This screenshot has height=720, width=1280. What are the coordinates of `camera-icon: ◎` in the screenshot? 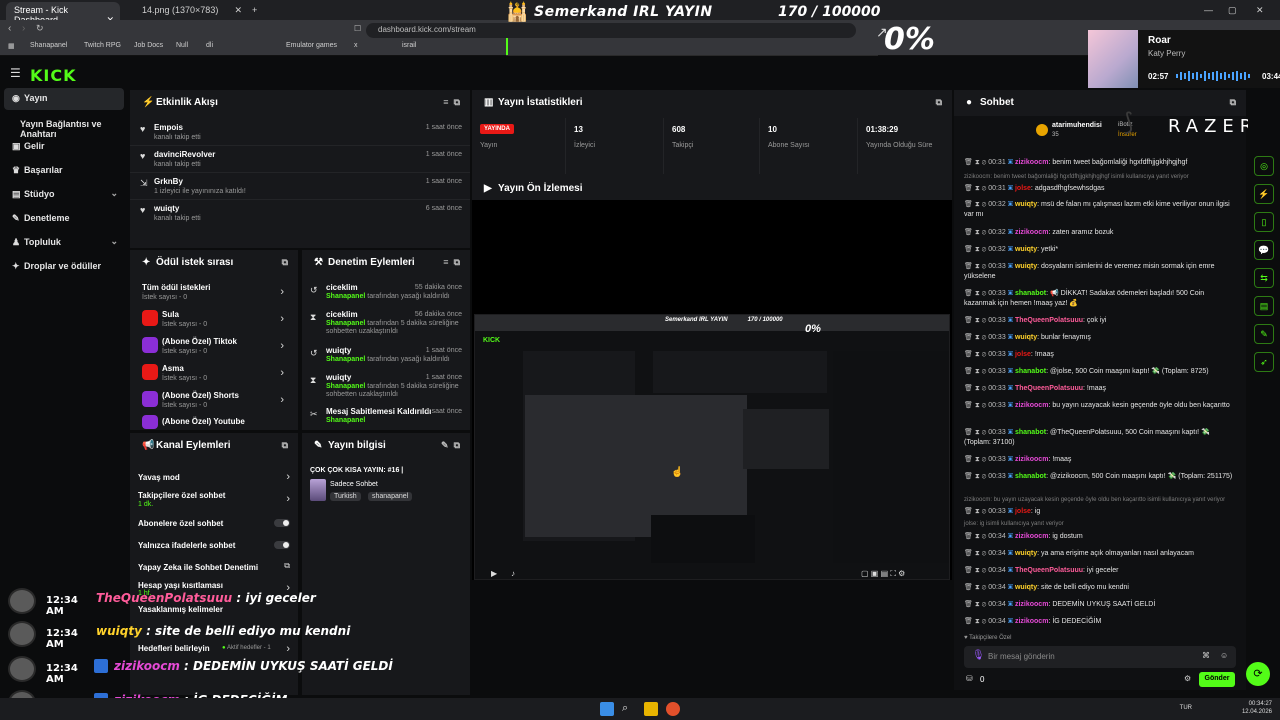 It's located at (1264, 166).